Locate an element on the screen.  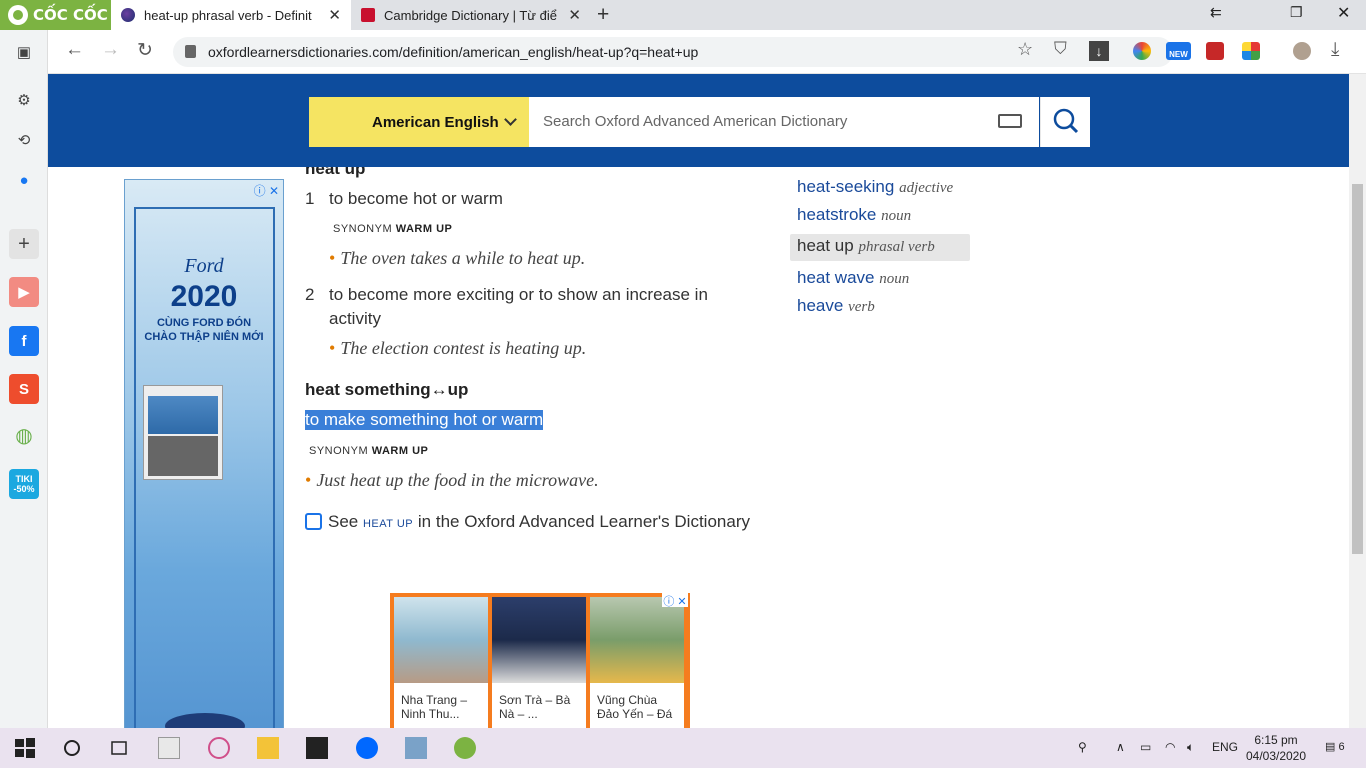
selected-definition: to make something hot or warm is located at coordinates (424, 420).